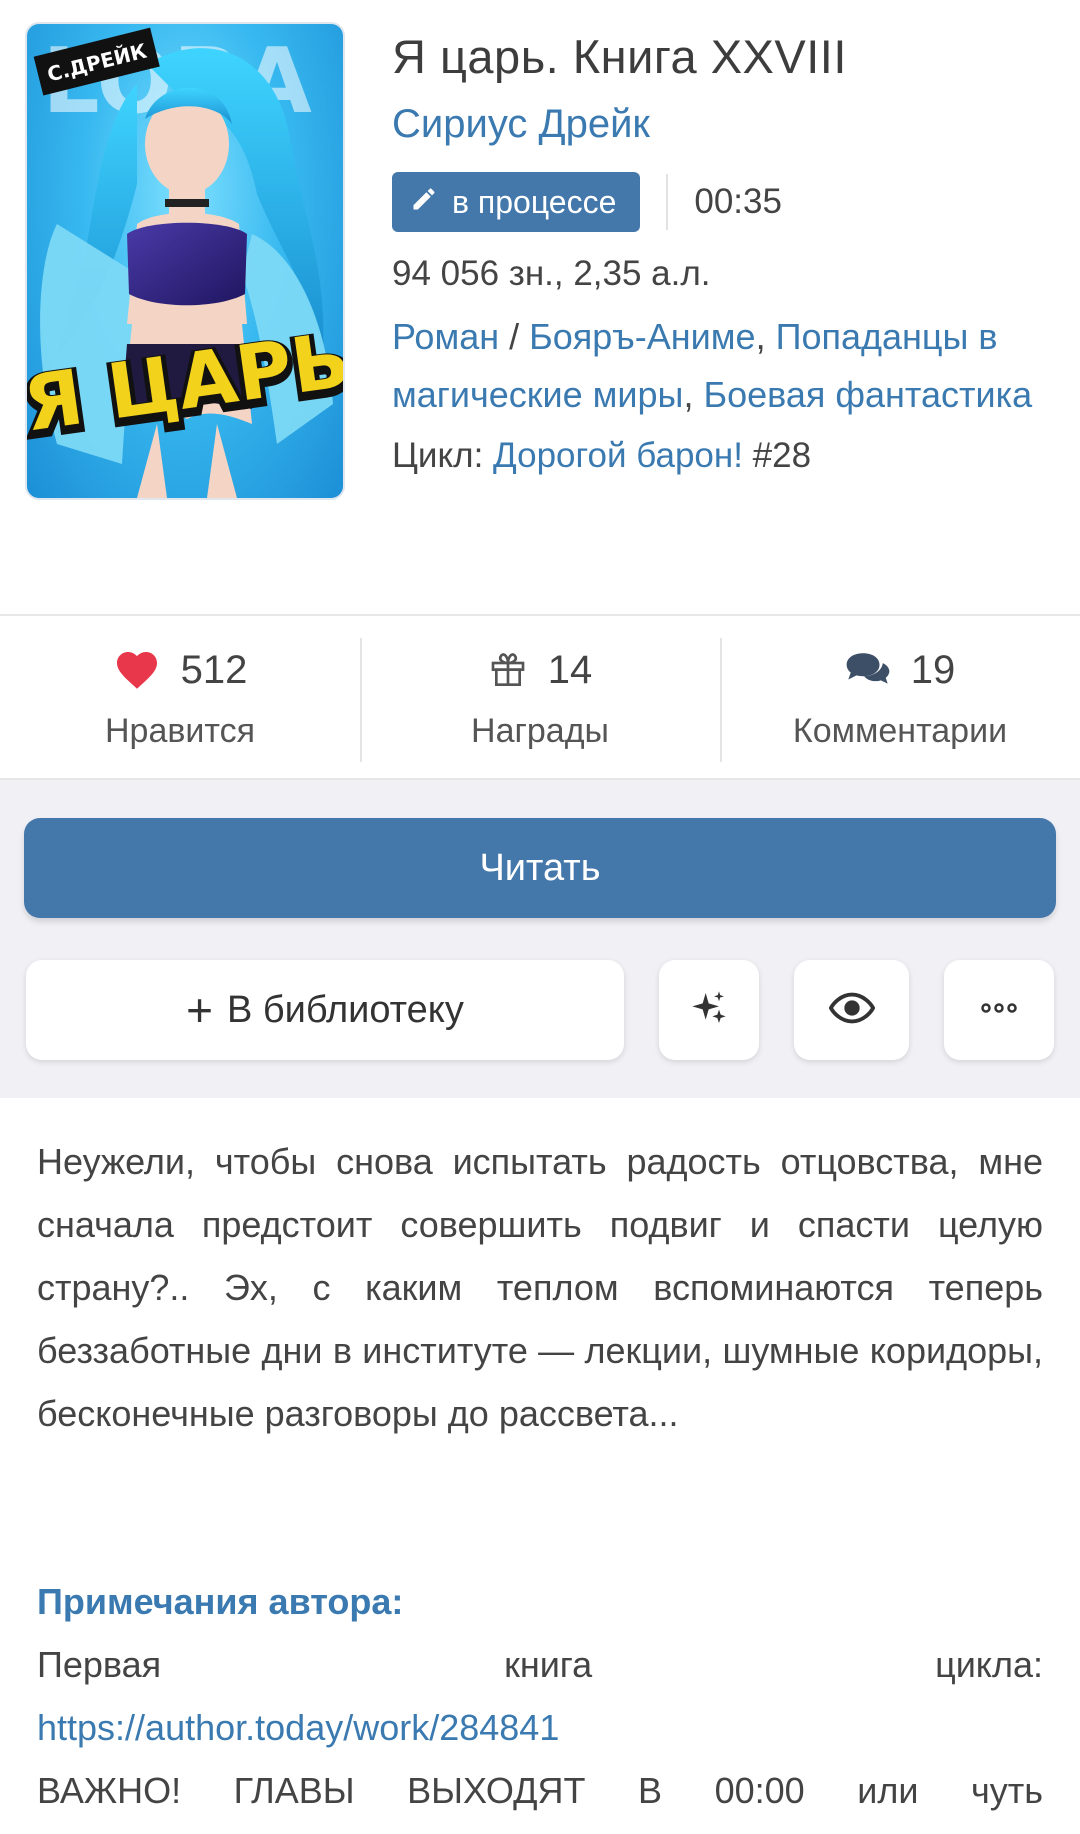 The height and width of the screenshot is (1834, 1080). Describe the element at coordinates (200, 1010) in the screenshot. I see `plus-icon: +` at that location.